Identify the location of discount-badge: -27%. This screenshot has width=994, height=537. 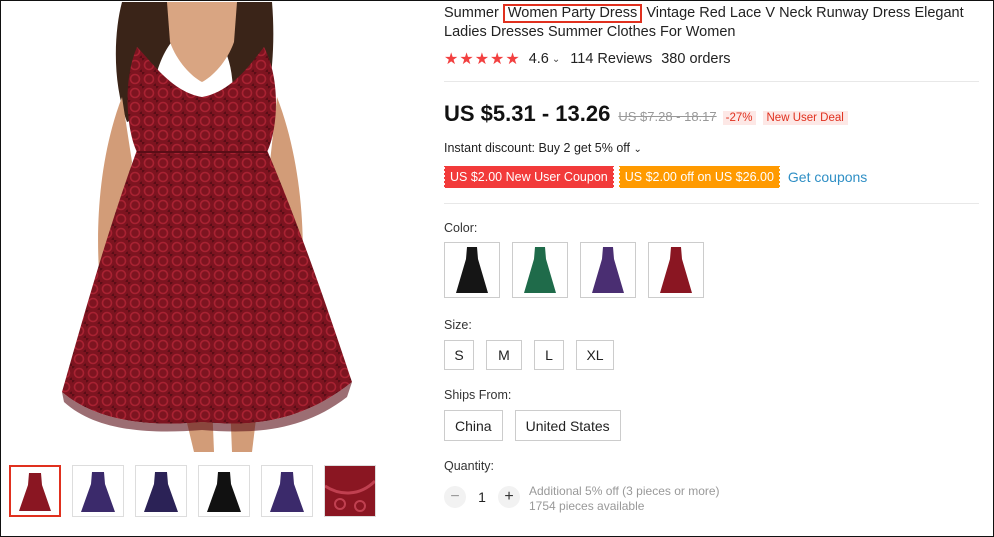
(739, 118).